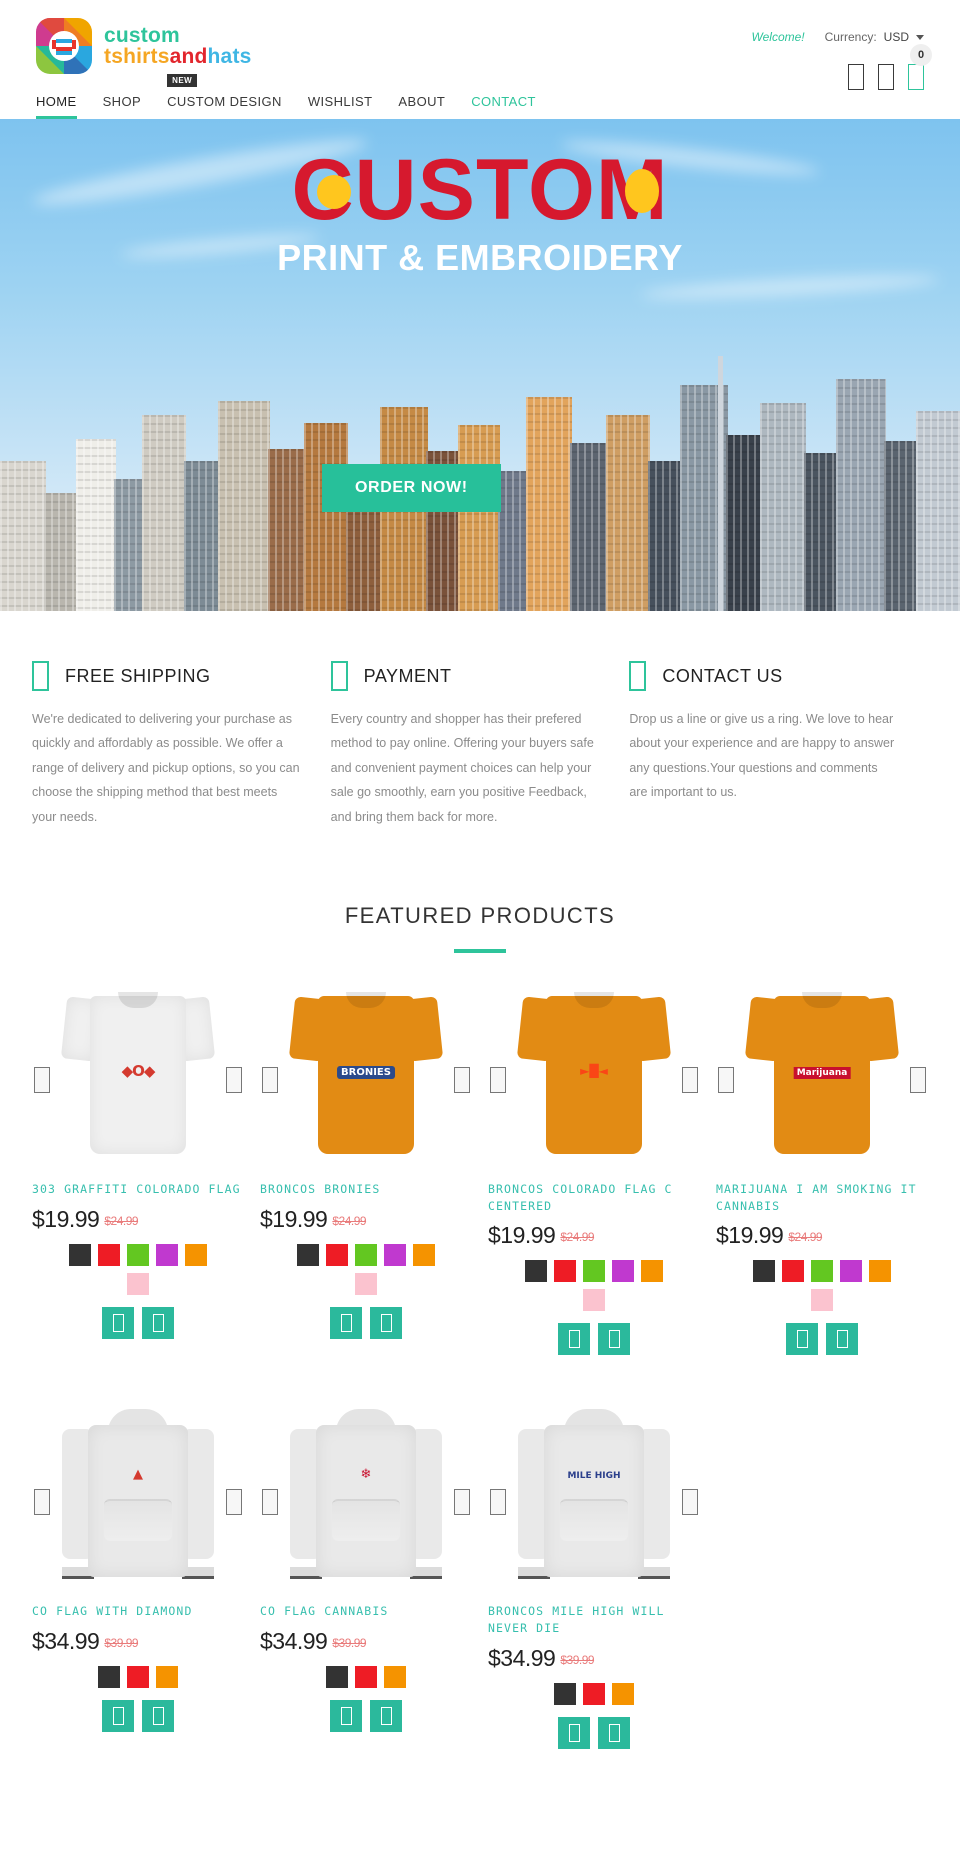  Describe the element at coordinates (366, 1189) in the screenshot. I see `product-title: BRONCOS BRONIES` at that location.